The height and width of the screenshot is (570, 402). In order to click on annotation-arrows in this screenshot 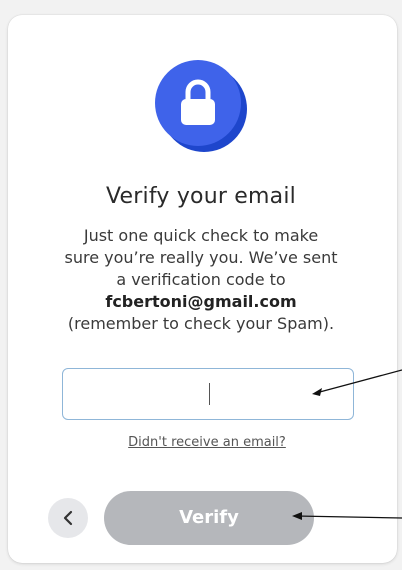, I will do `click(347, 444)`.